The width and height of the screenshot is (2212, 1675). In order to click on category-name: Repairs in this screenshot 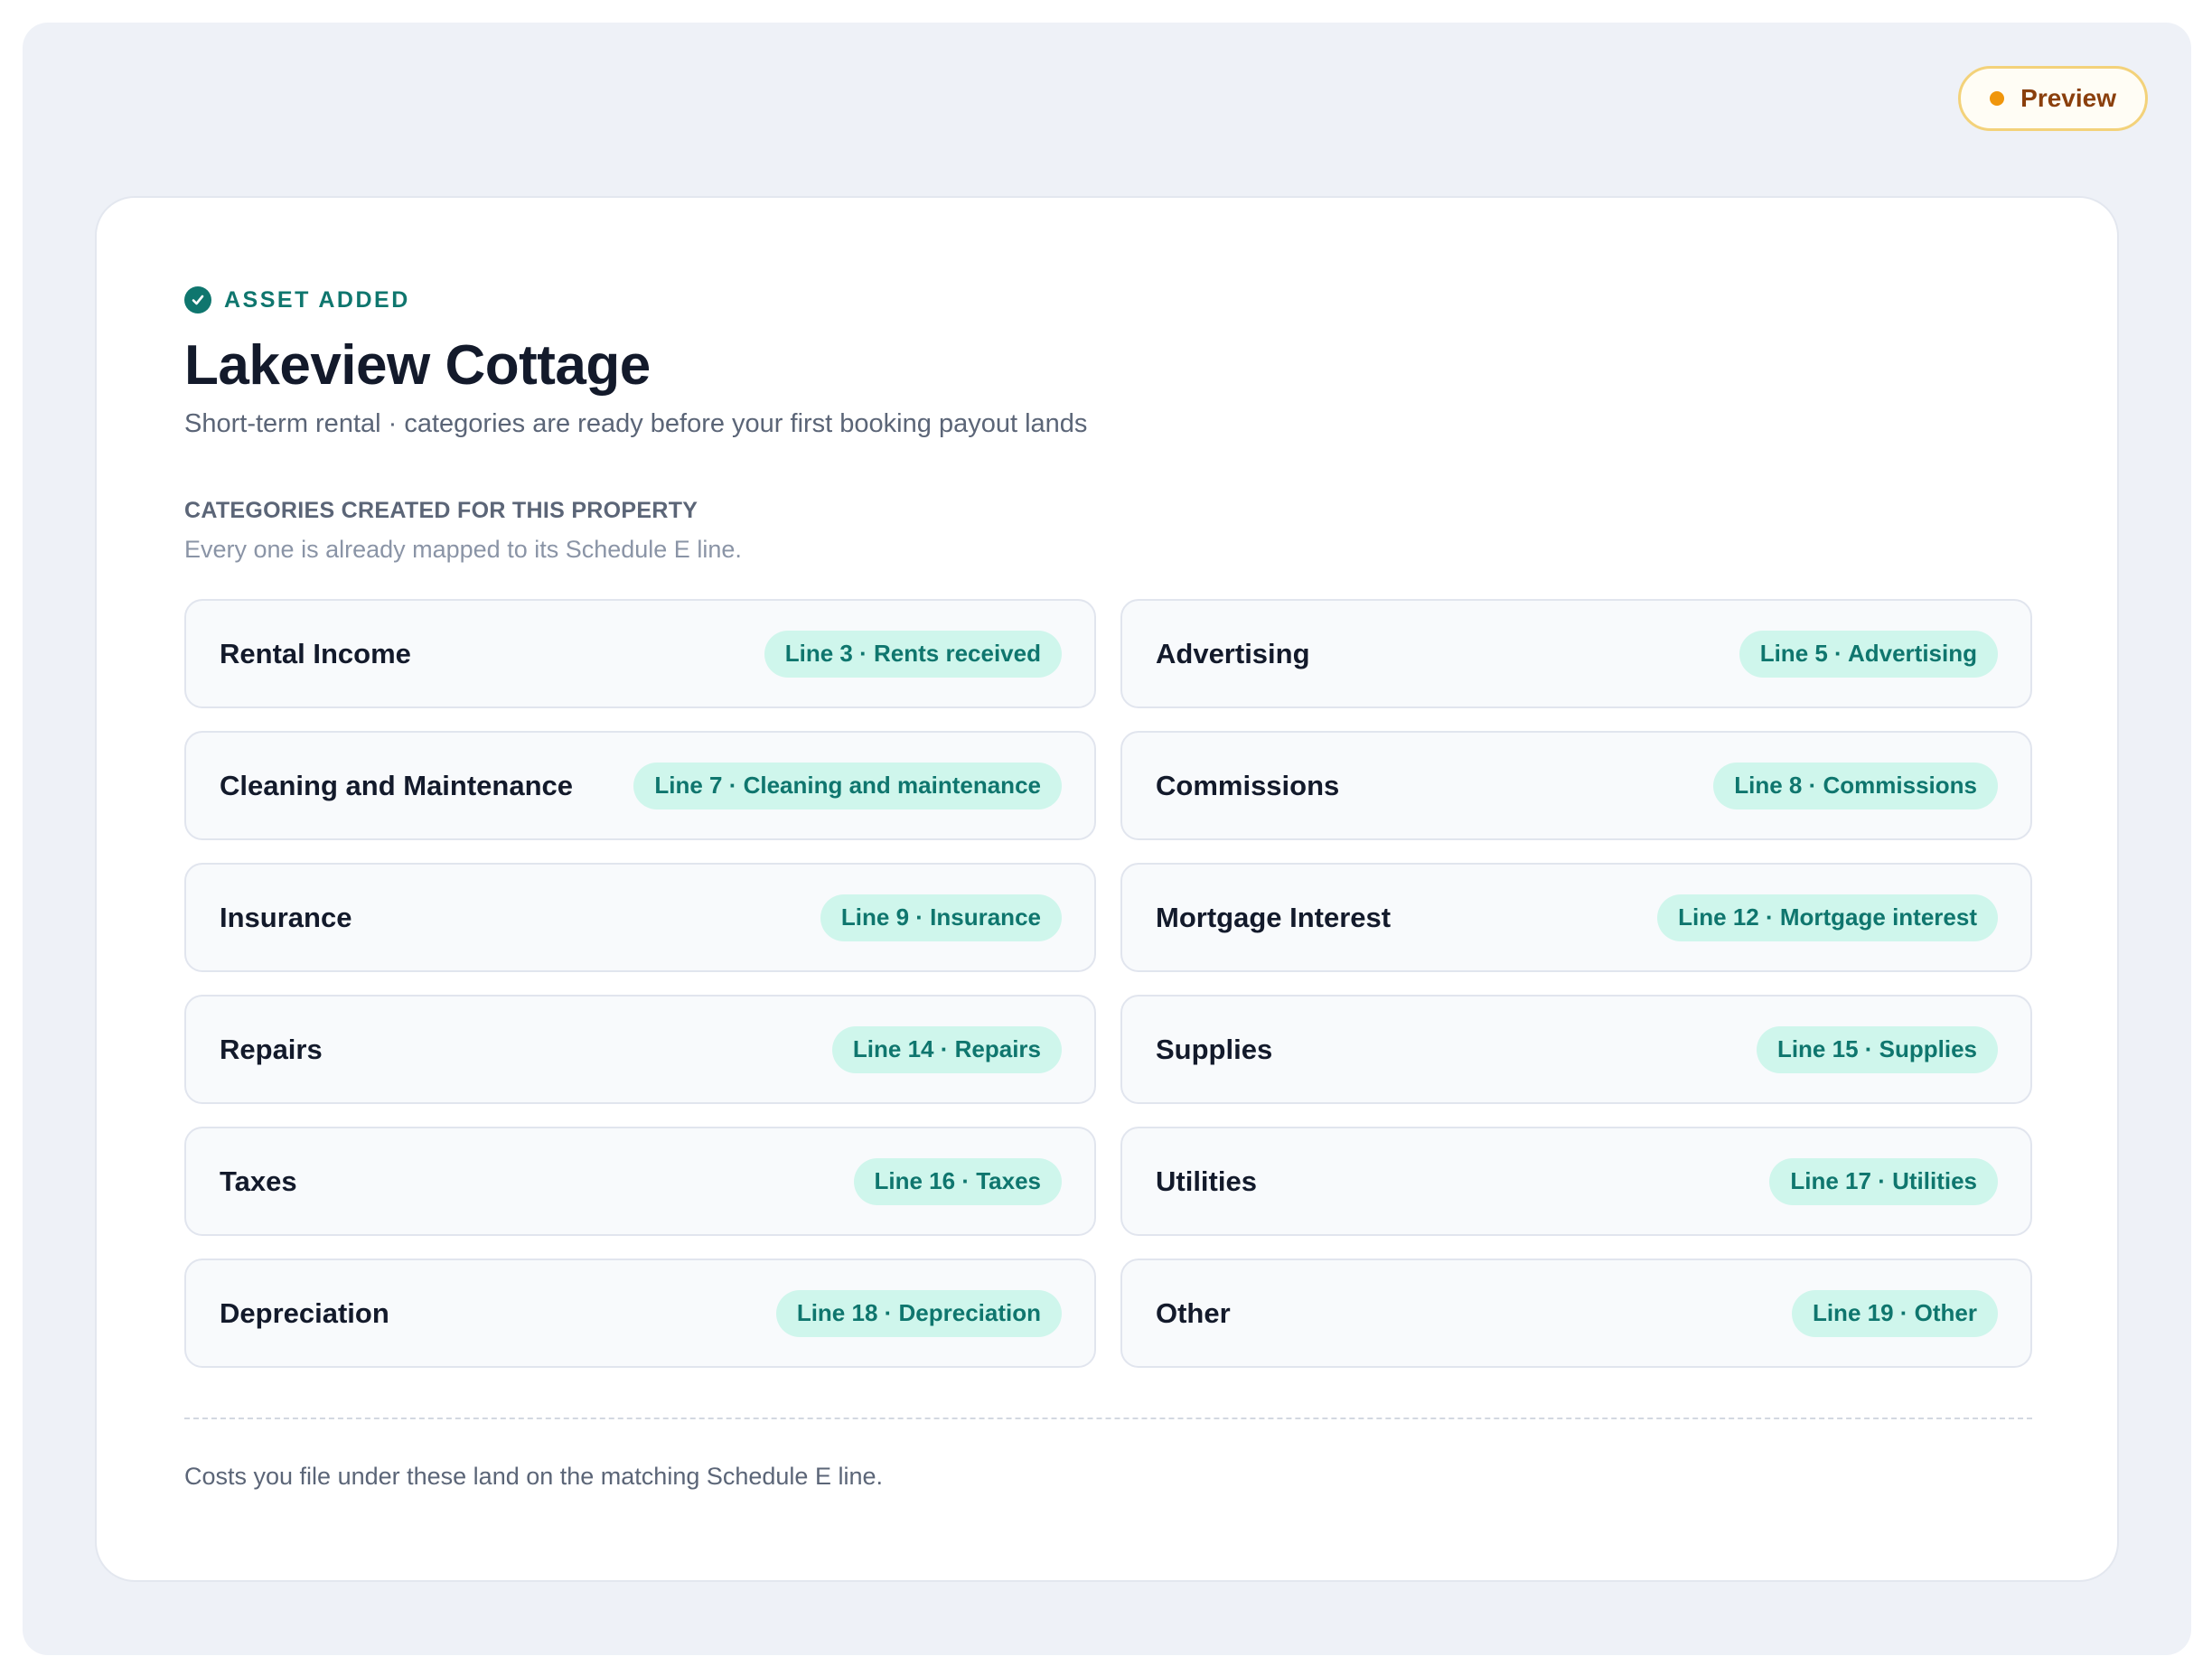, I will do `click(271, 1049)`.